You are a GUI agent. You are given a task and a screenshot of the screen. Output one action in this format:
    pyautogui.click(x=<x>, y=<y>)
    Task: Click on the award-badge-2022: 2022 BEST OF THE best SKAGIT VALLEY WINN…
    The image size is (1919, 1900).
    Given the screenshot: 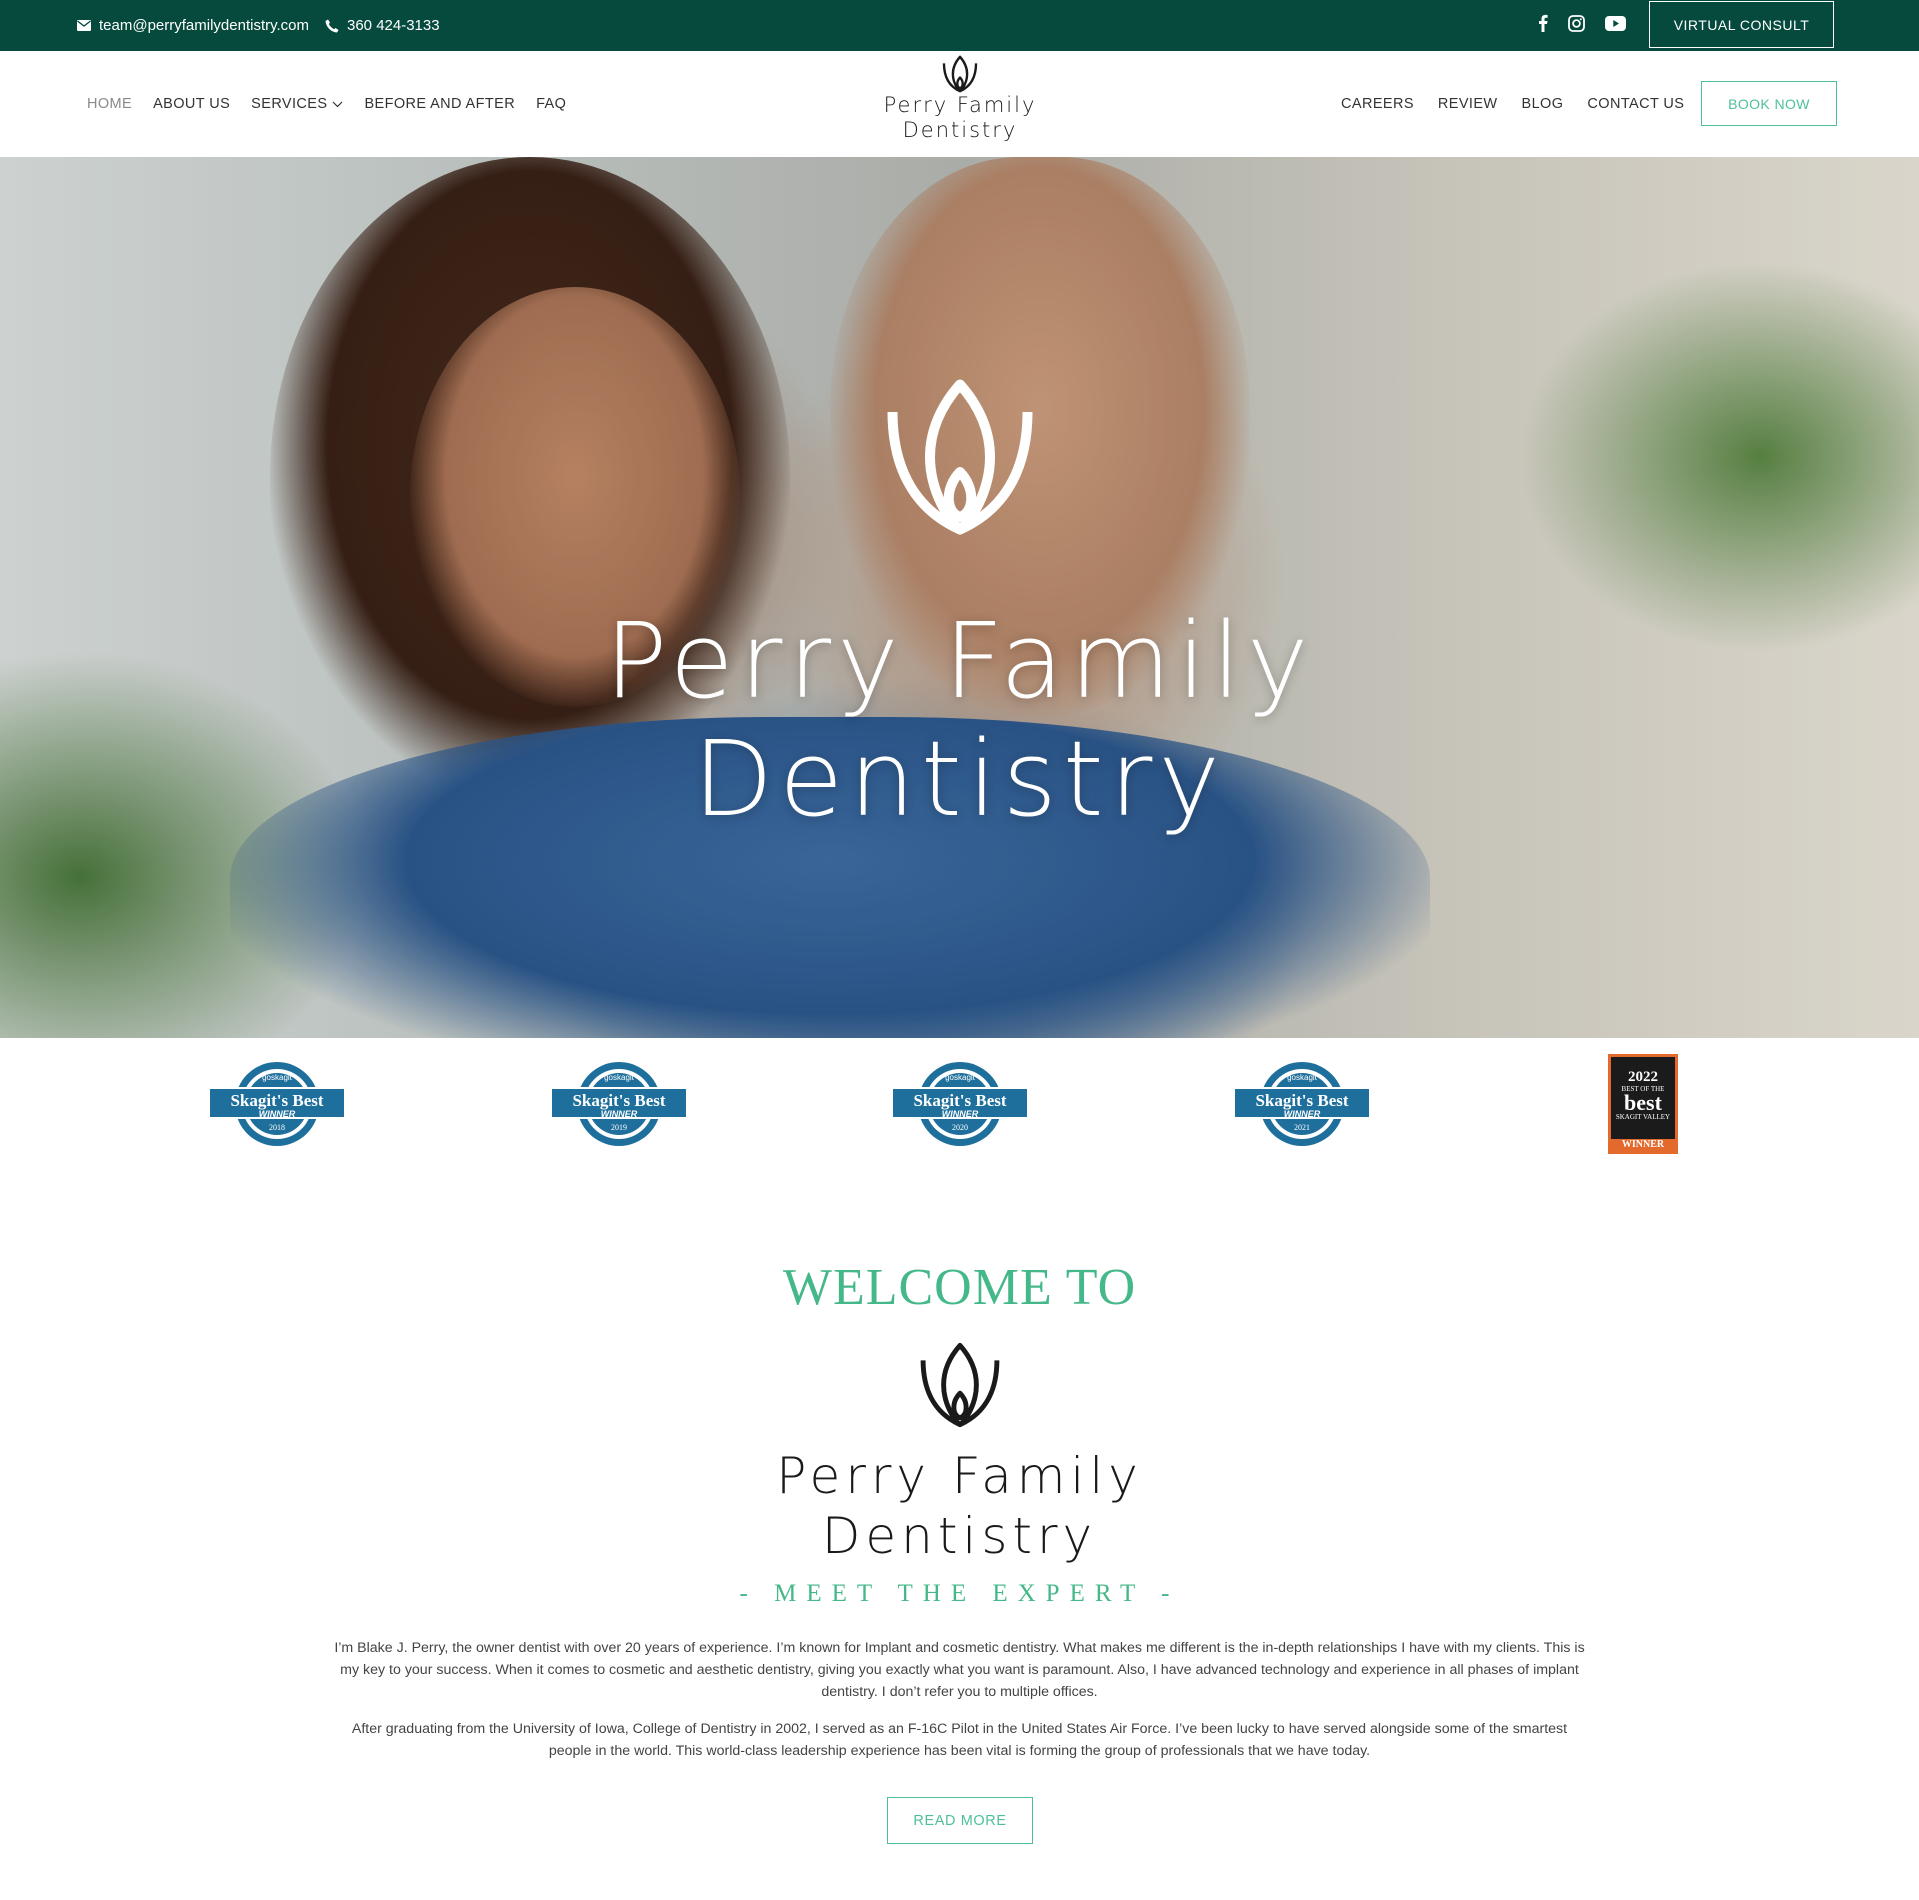 What is the action you would take?
    pyautogui.click(x=1643, y=1104)
    